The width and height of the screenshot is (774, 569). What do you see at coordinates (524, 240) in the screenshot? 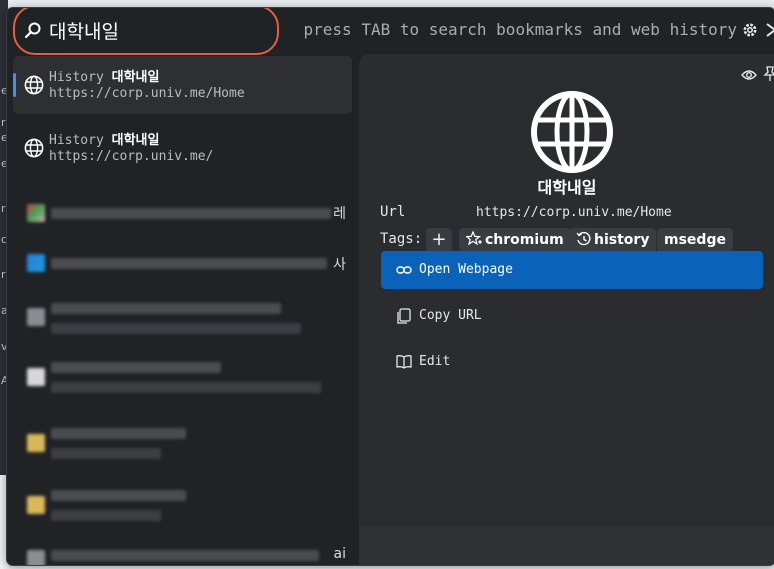
I see `tag-label: chromium` at bounding box center [524, 240].